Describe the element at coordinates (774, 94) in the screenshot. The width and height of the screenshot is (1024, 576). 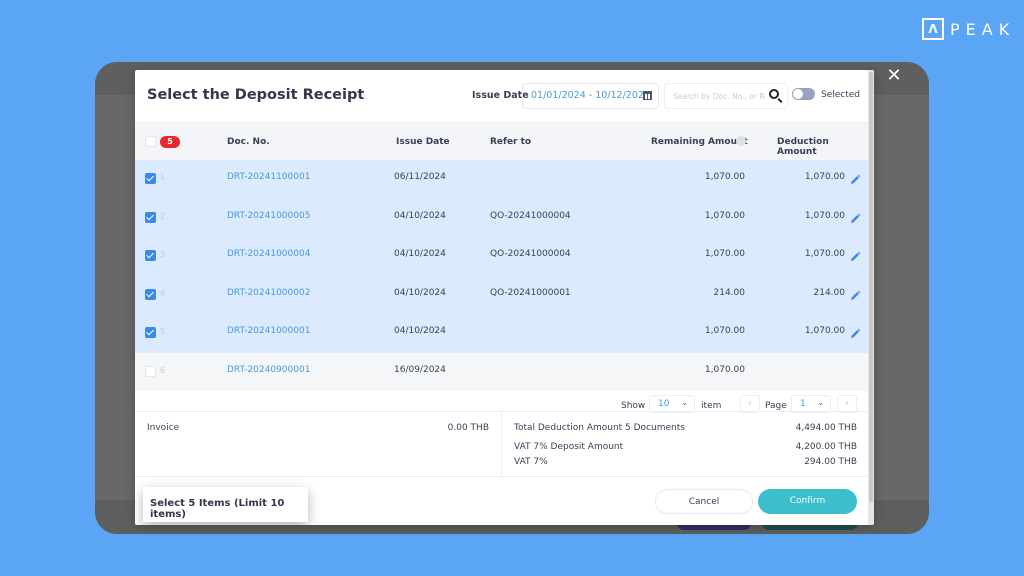
I see `search-icon` at that location.